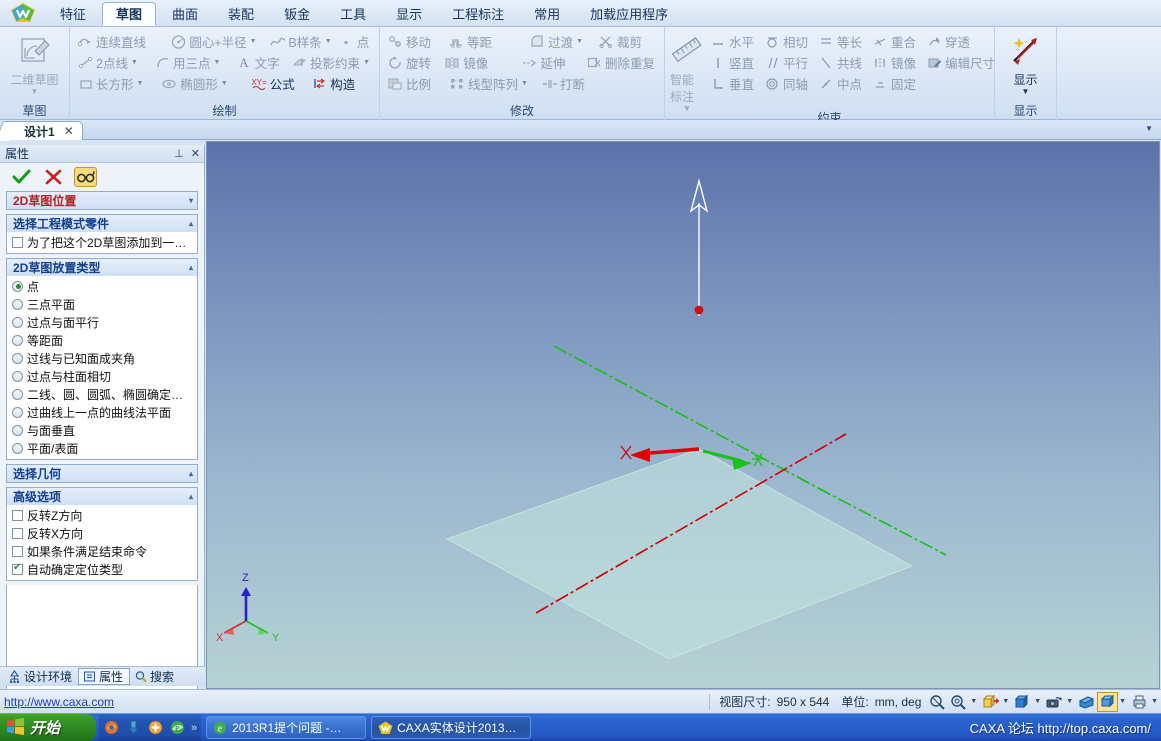 This screenshot has height=741, width=1161. I want to click on radio-row-perpendicular-face: 与面垂直, so click(102, 430).